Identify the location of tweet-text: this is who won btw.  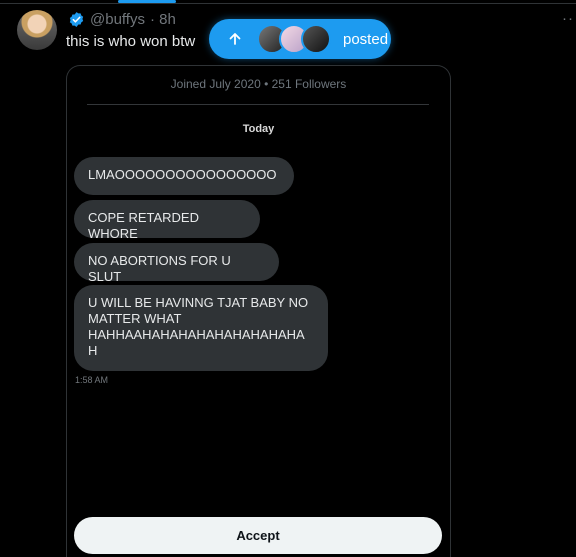
(131, 41).